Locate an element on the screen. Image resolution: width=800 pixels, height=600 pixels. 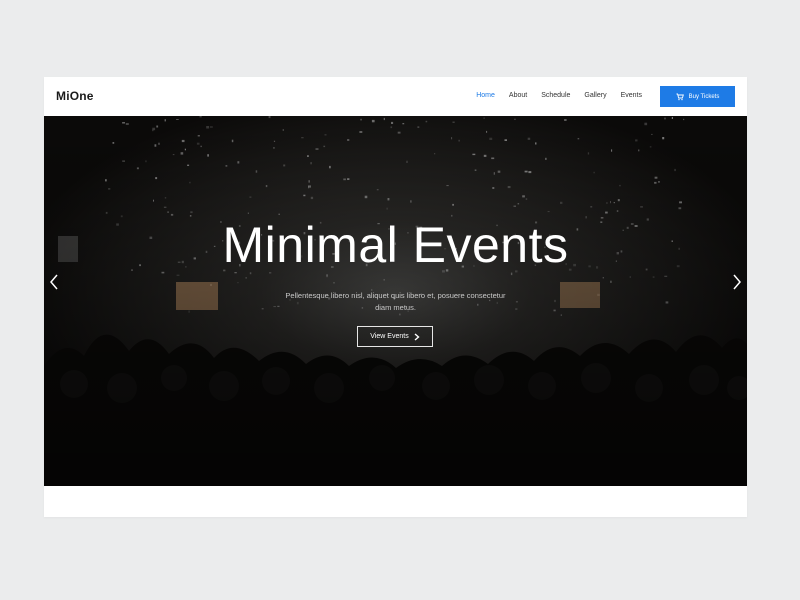
hero-title: Minimal Events is located at coordinates (395, 245).